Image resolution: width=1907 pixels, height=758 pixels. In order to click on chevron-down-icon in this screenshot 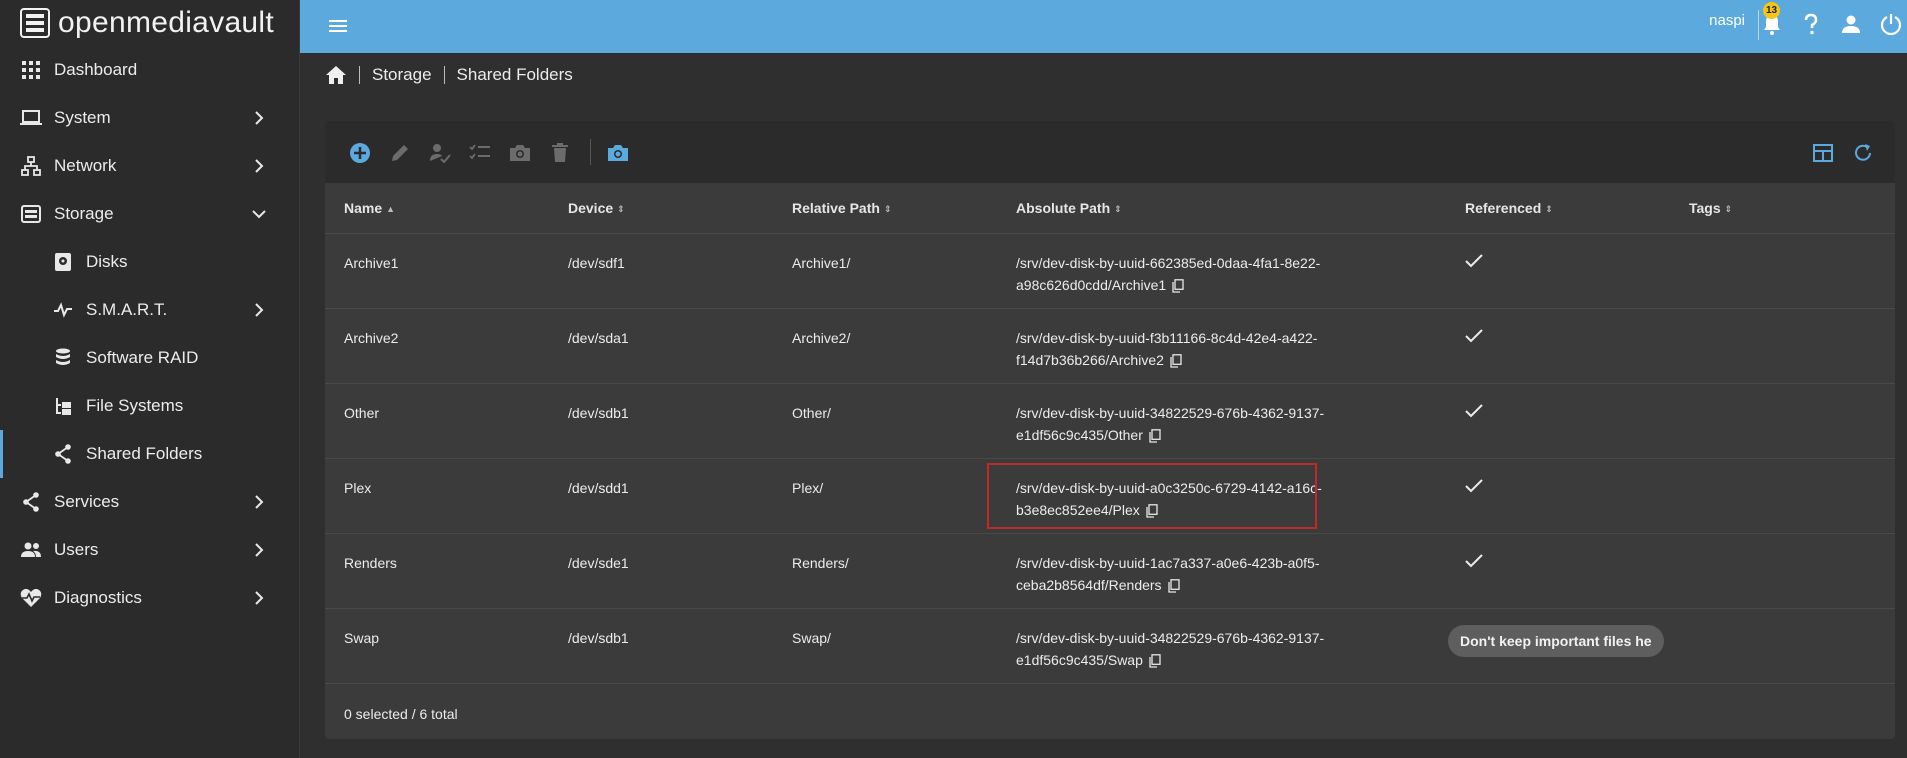, I will do `click(259, 214)`.